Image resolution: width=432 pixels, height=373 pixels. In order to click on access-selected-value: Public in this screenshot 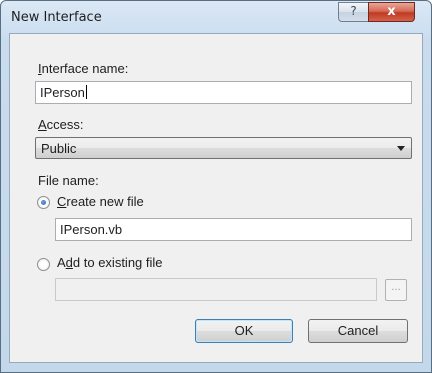, I will do `click(59, 148)`.